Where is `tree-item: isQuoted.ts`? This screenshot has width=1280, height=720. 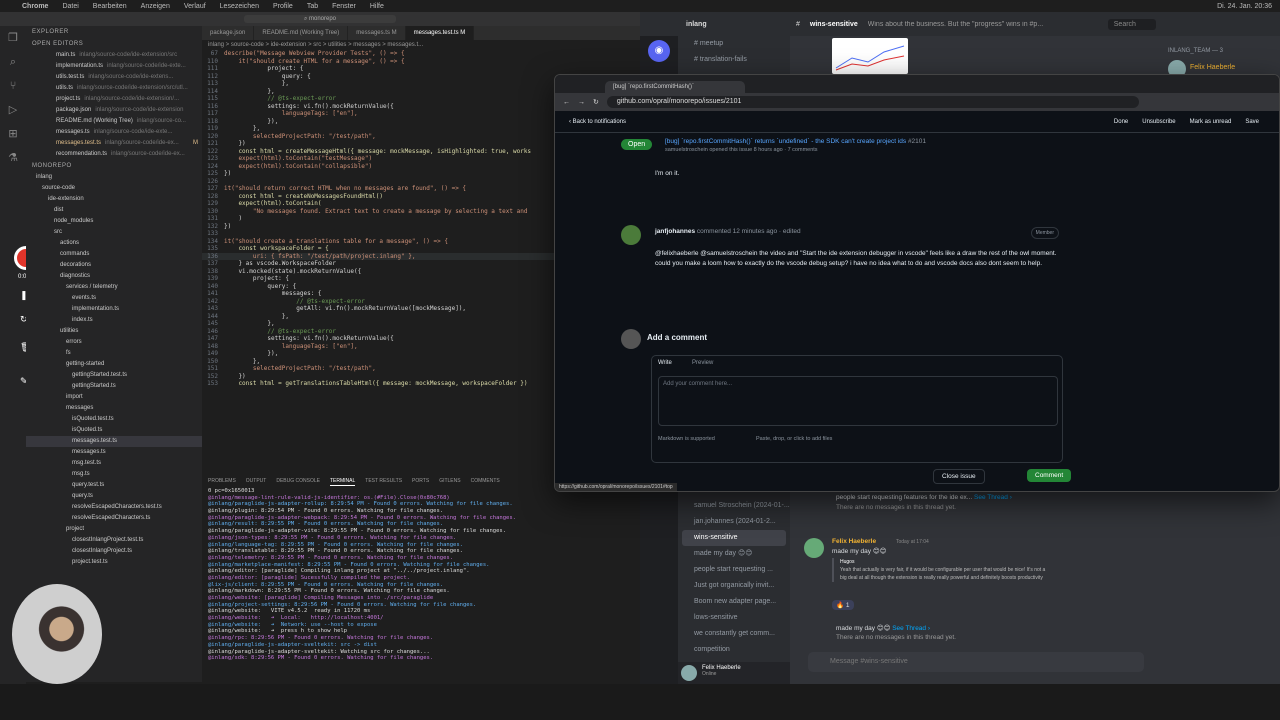 tree-item: isQuoted.ts is located at coordinates (114, 430).